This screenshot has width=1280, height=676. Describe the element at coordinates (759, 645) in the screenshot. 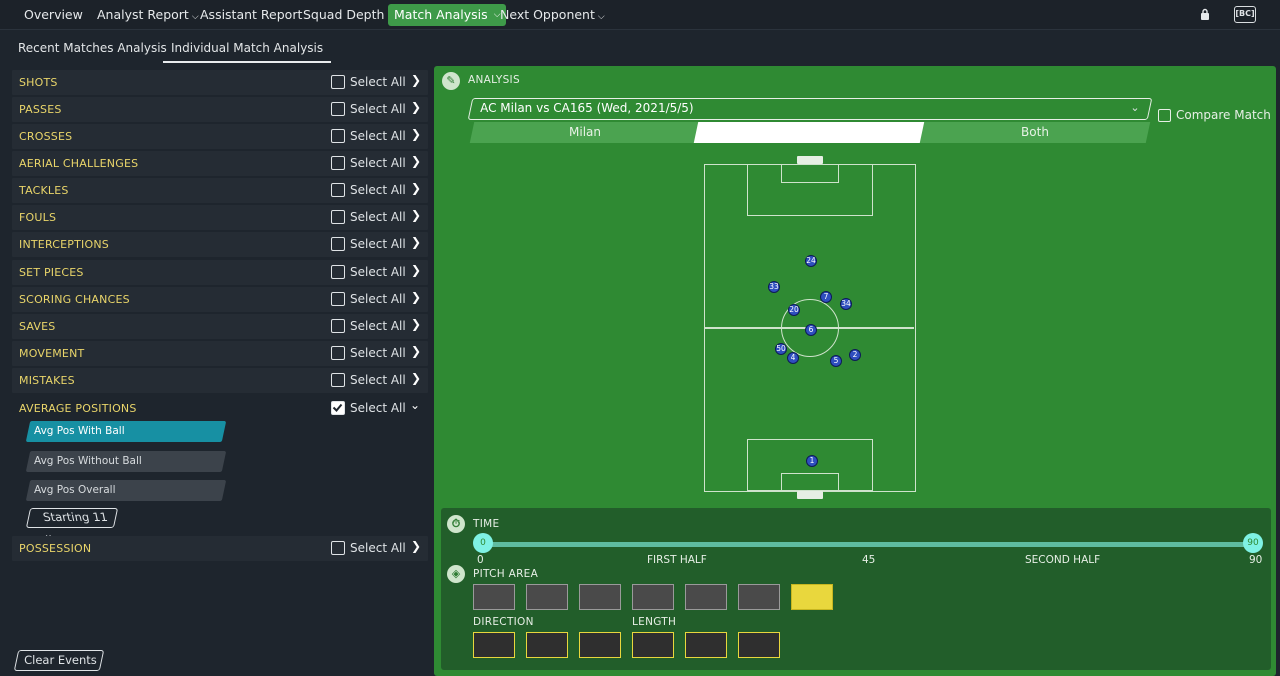

I see `length-long-icon` at that location.